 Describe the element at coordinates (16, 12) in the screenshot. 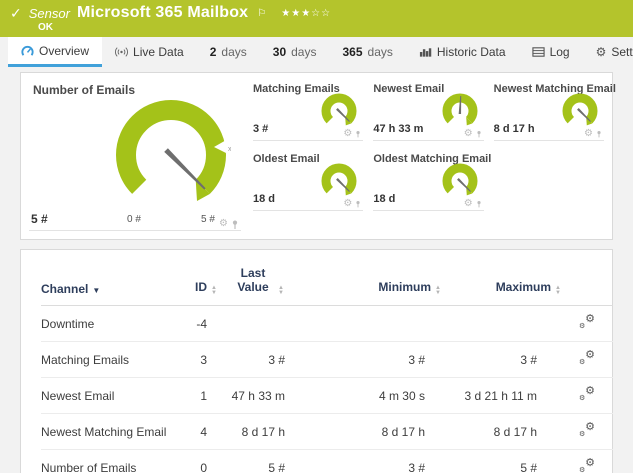

I see `status-ok-icon: ✓` at that location.